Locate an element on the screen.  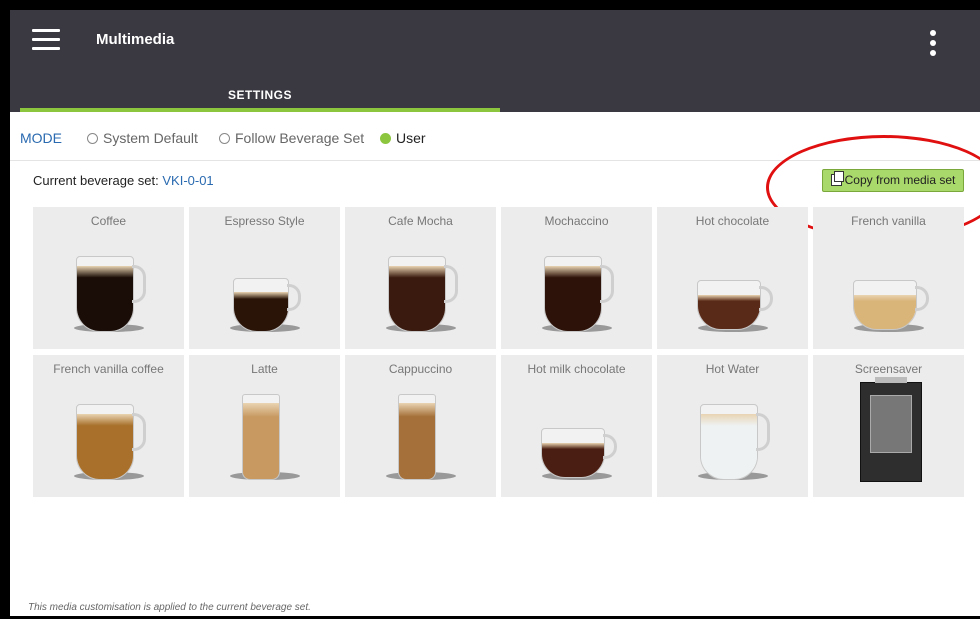
beverage-tile: Hot chocolate is located at coordinates (732, 278).